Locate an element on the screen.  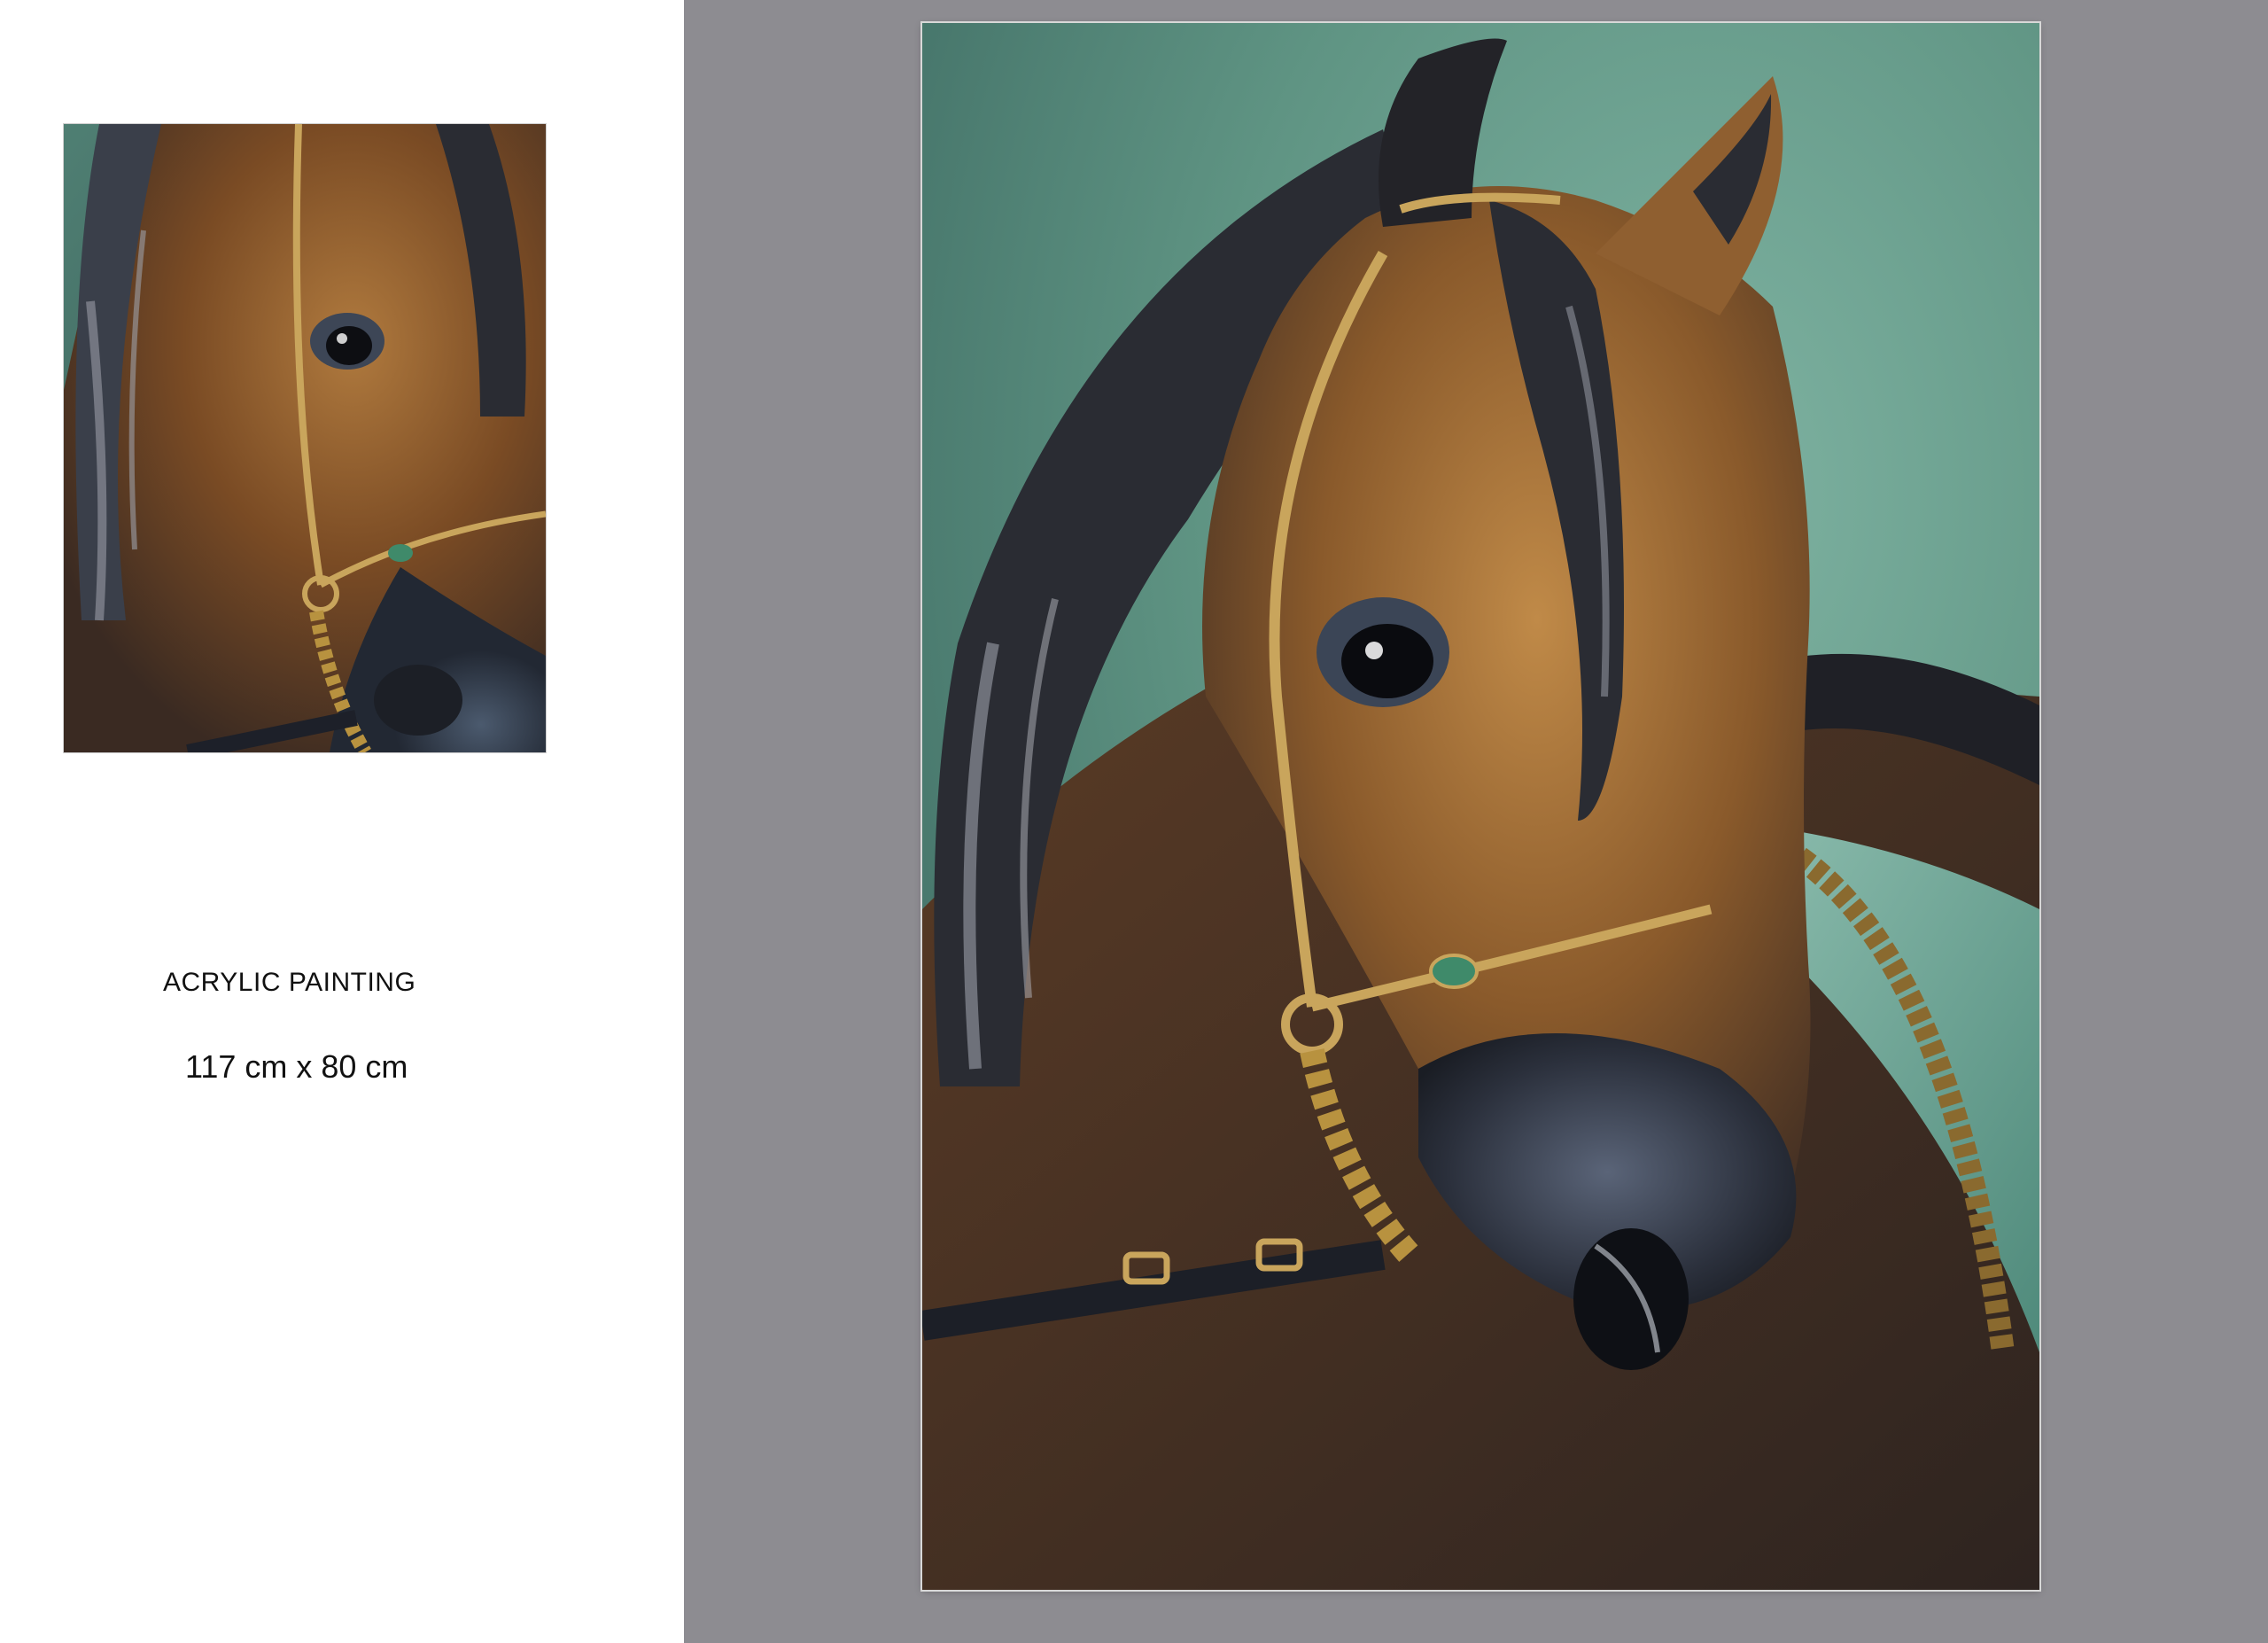
medium-label: ACRYLIC PAINTING is located at coordinates (289, 982).